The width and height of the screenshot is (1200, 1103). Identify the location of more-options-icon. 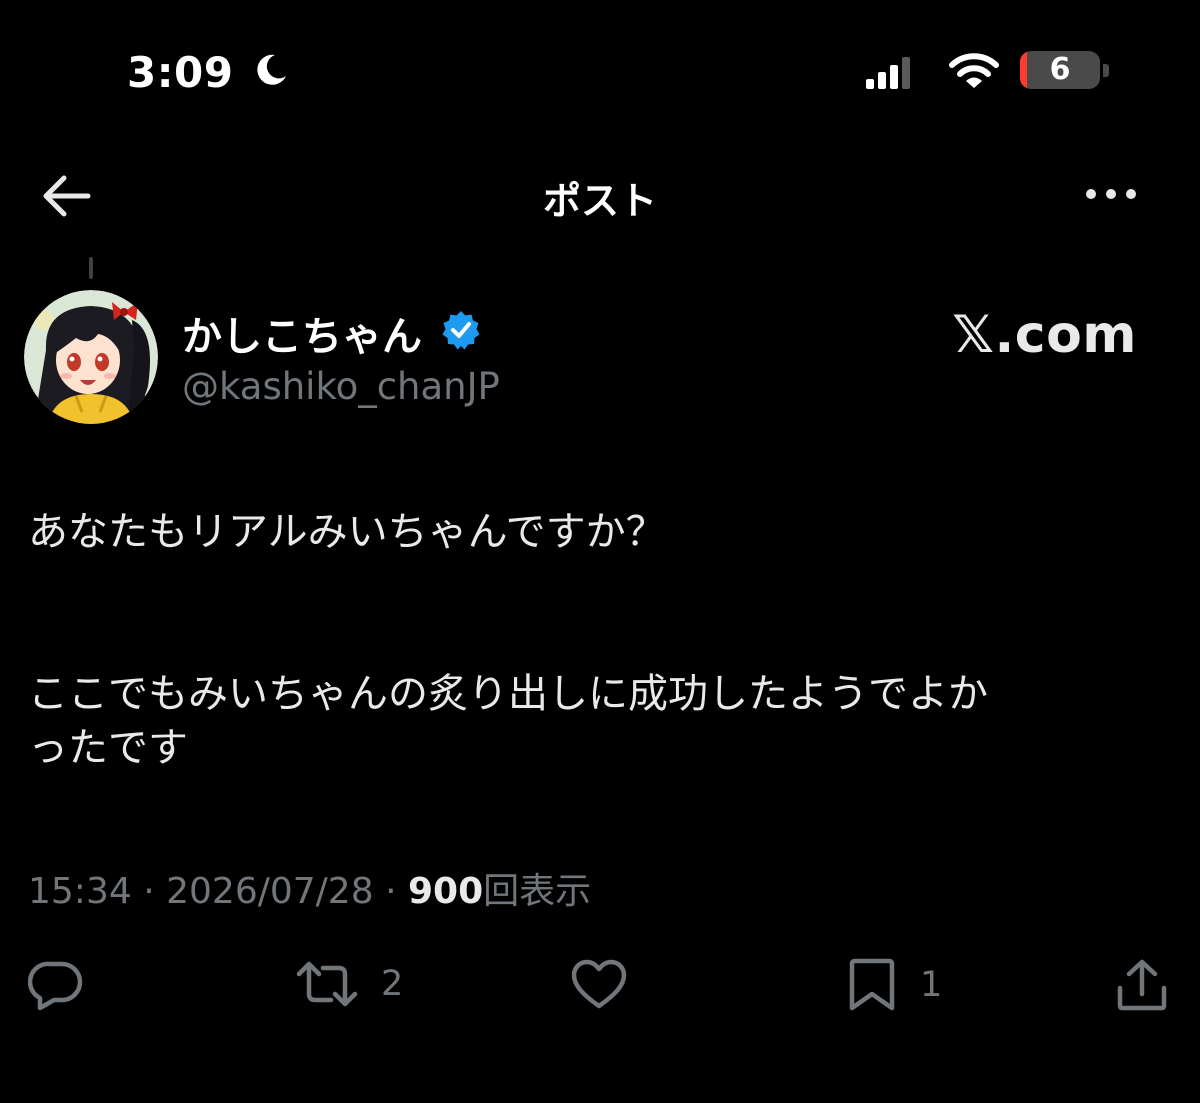
(1111, 194).